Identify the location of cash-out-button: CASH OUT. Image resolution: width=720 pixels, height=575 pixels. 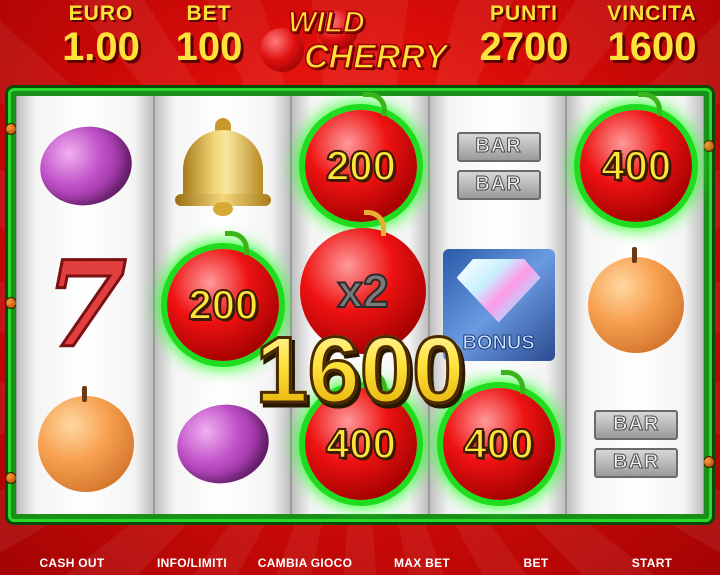
(72, 563).